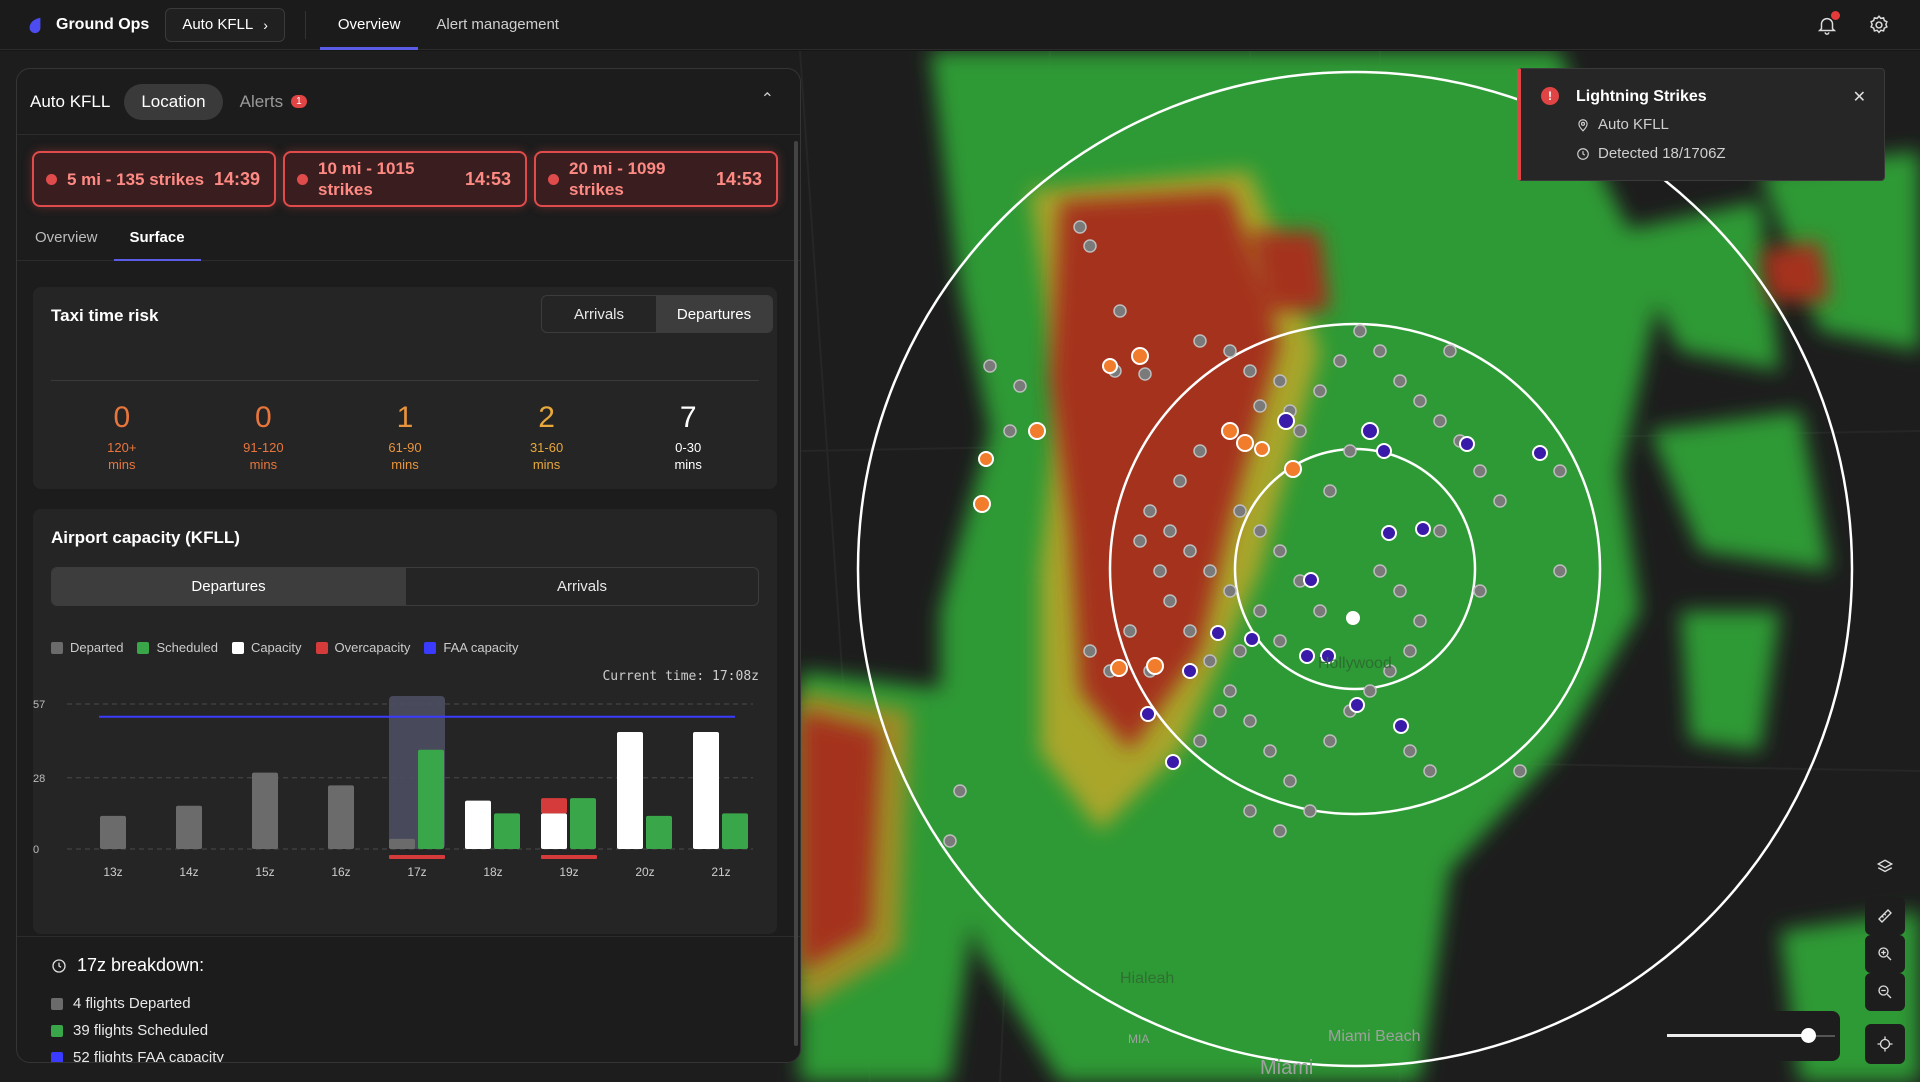 This screenshot has height=1082, width=1920. Describe the element at coordinates (1353, 618) in the screenshot. I see `airport-pin-icon` at that location.